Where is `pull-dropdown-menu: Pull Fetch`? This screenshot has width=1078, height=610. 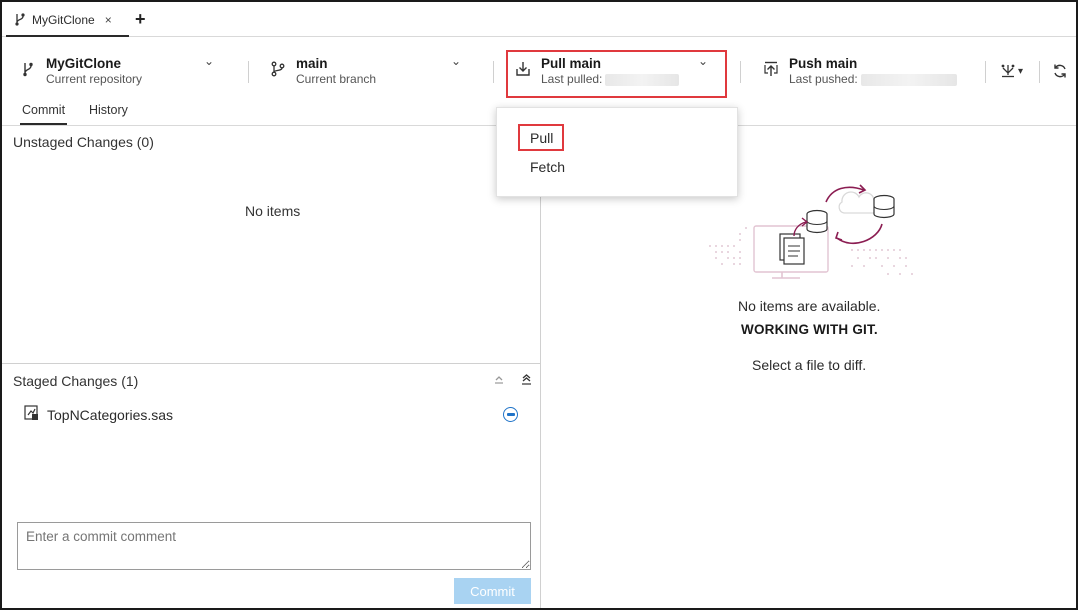
pull-dropdown-menu: Pull Fetch is located at coordinates (617, 152).